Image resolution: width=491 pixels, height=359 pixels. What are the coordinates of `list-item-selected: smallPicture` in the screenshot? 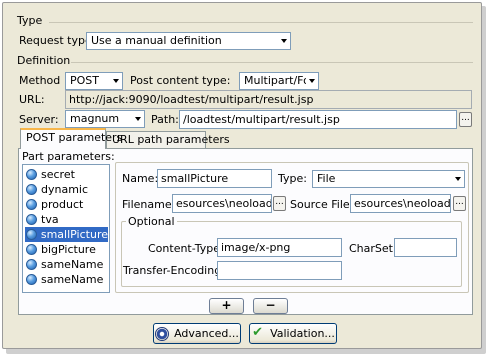 It's located at (66, 234).